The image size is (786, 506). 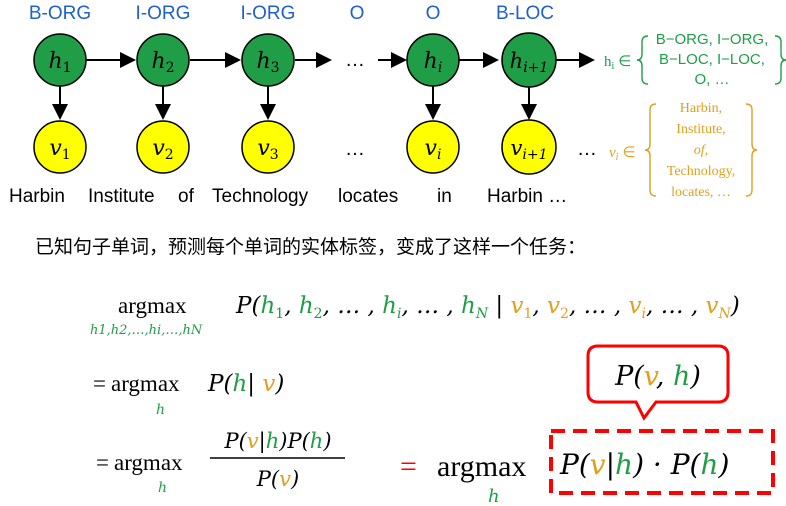 What do you see at coordinates (188, 394) in the screenshot?
I see `formula-line-2: = argmax h P(h| v)` at bounding box center [188, 394].